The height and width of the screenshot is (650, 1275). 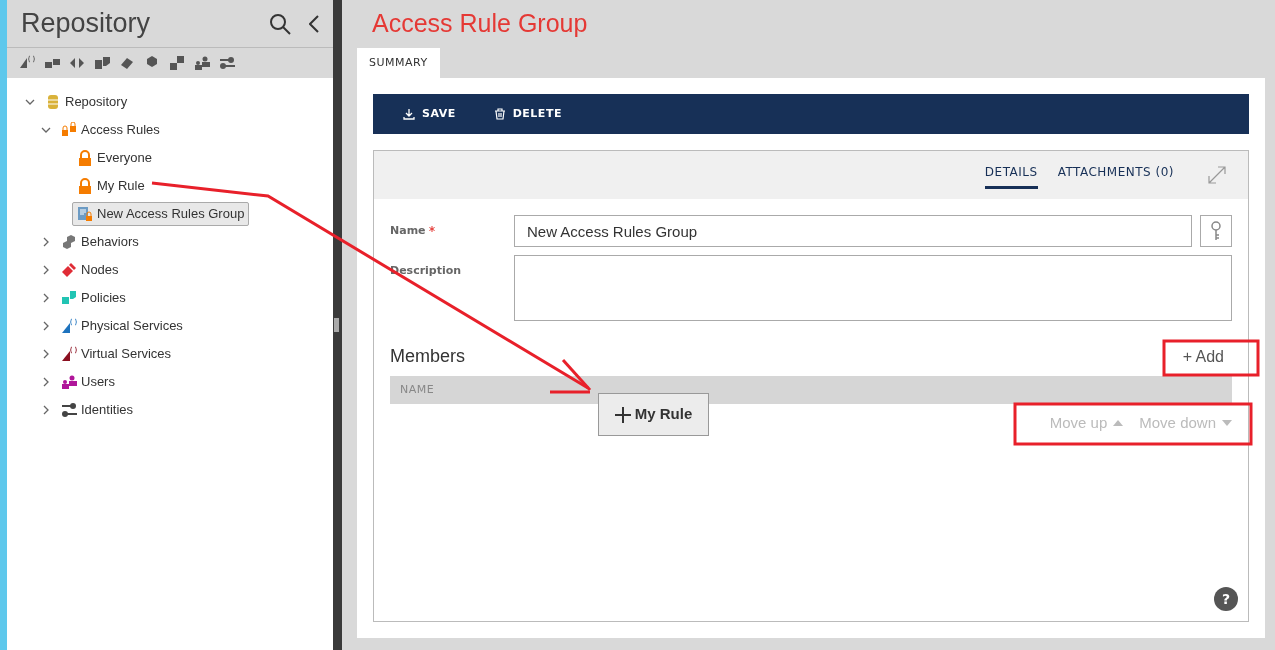 What do you see at coordinates (110, 130) in the screenshot?
I see `tree-item: Access Rules` at bounding box center [110, 130].